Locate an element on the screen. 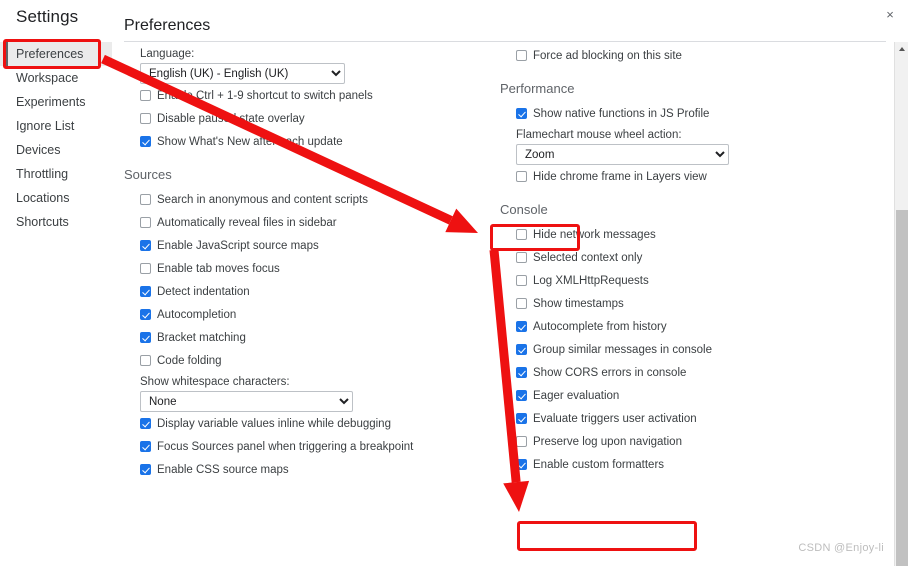  checkbox-label: Log XMLHttpRequests is located at coordinates (591, 280).